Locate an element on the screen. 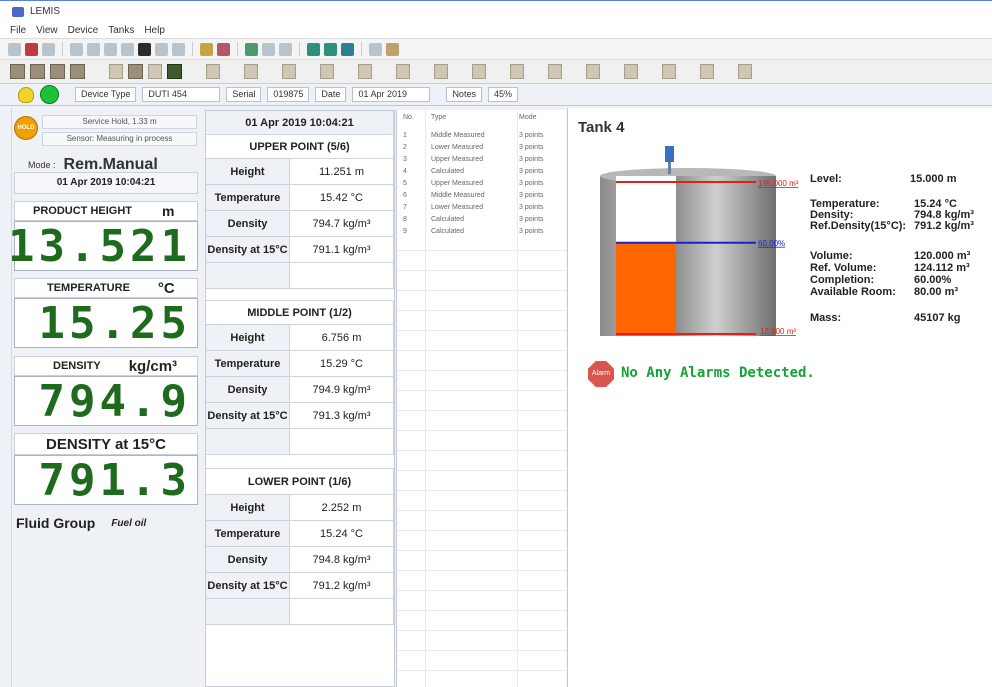 The width and height of the screenshot is (992, 687). radar-gauge-icon is located at coordinates (669, 154).